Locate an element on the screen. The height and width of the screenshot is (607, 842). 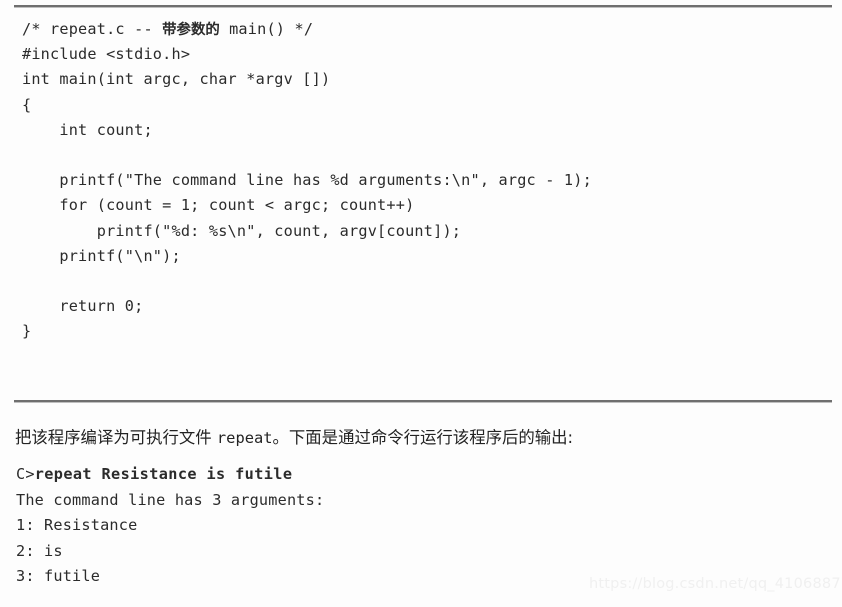
console-command: repeat Resistance is futile is located at coordinates (163, 474).